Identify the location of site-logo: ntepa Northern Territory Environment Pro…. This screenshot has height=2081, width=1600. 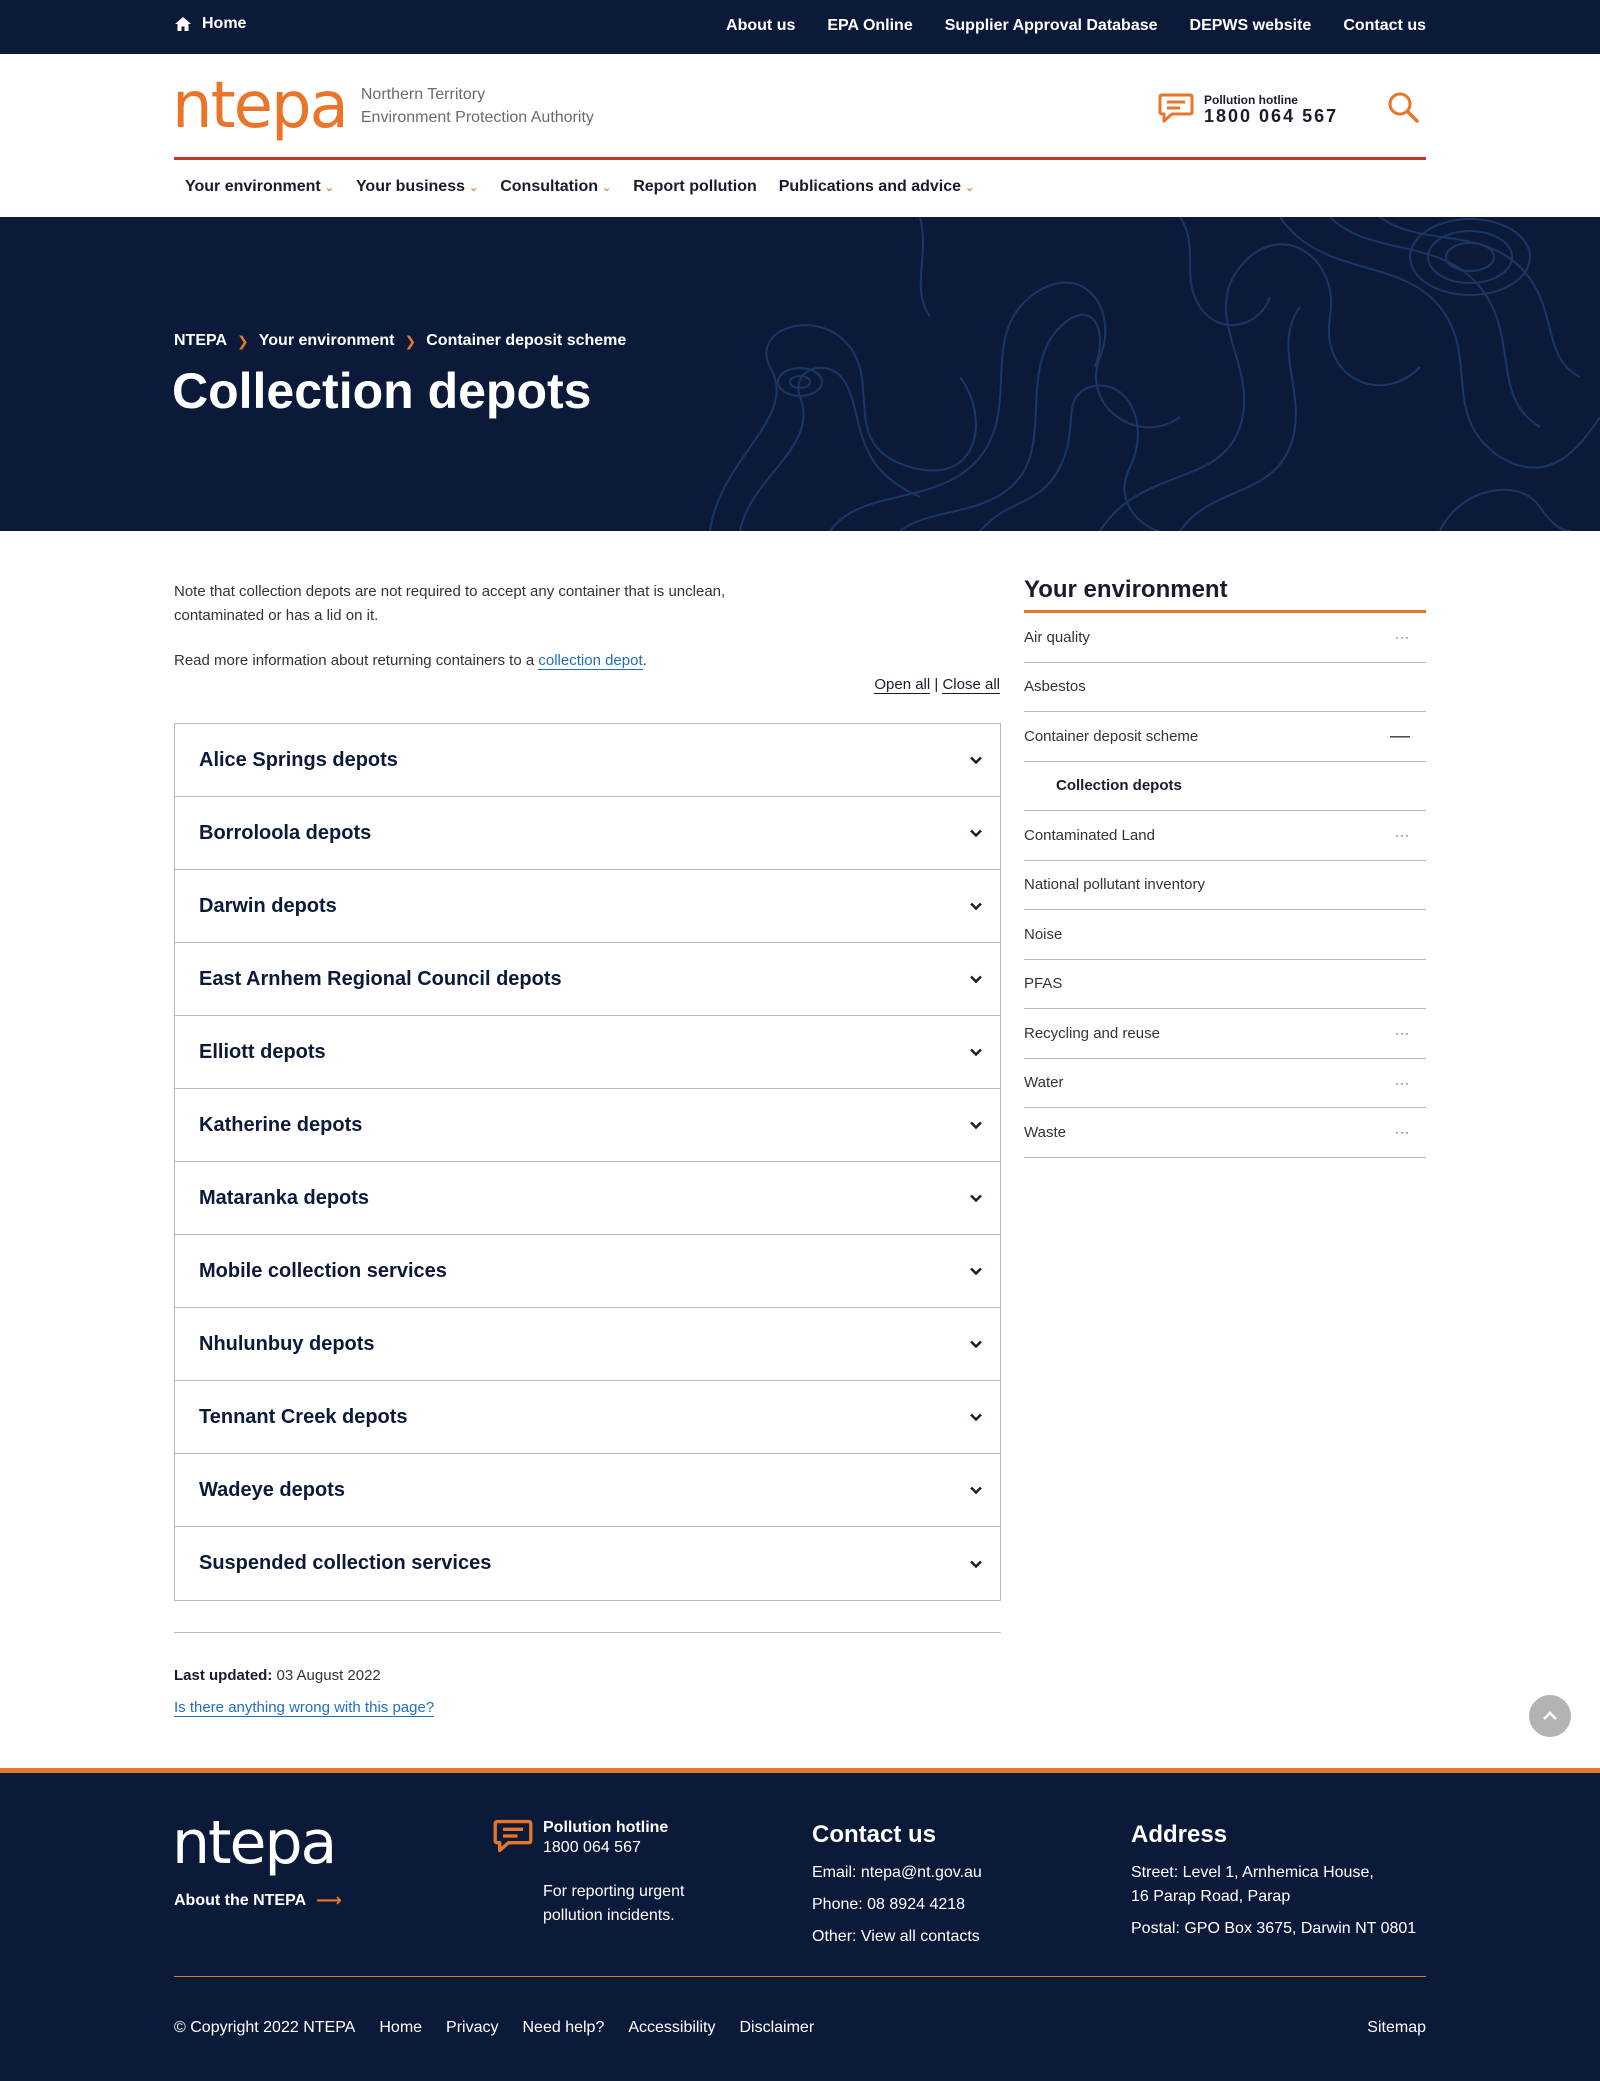
(383, 106).